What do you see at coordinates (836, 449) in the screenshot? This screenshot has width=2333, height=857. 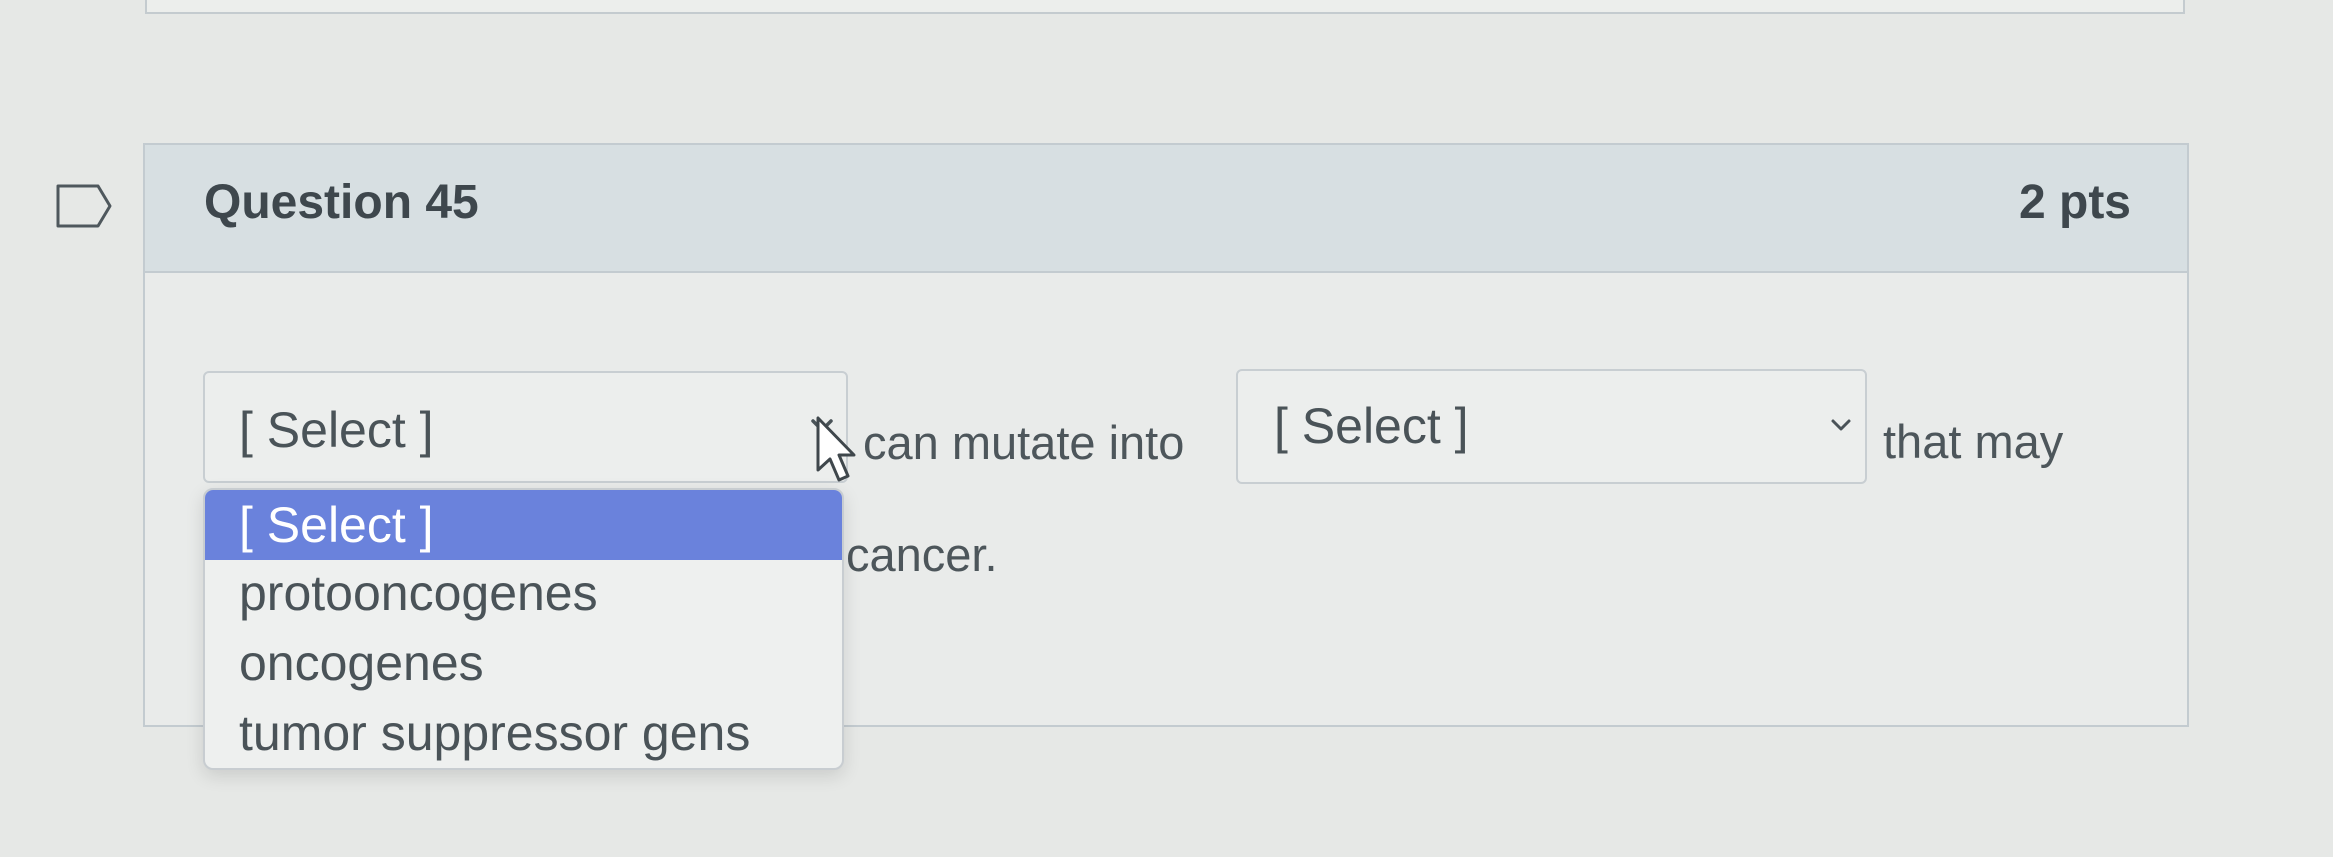 I see `mouse-pointer-icon` at bounding box center [836, 449].